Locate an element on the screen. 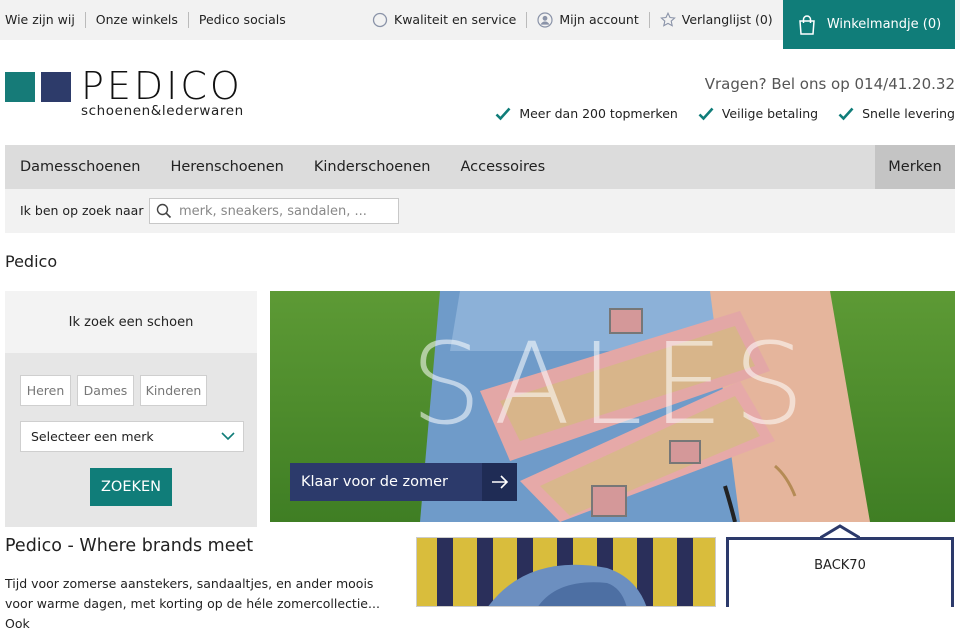  account-link: Mijn account is located at coordinates (587, 20).